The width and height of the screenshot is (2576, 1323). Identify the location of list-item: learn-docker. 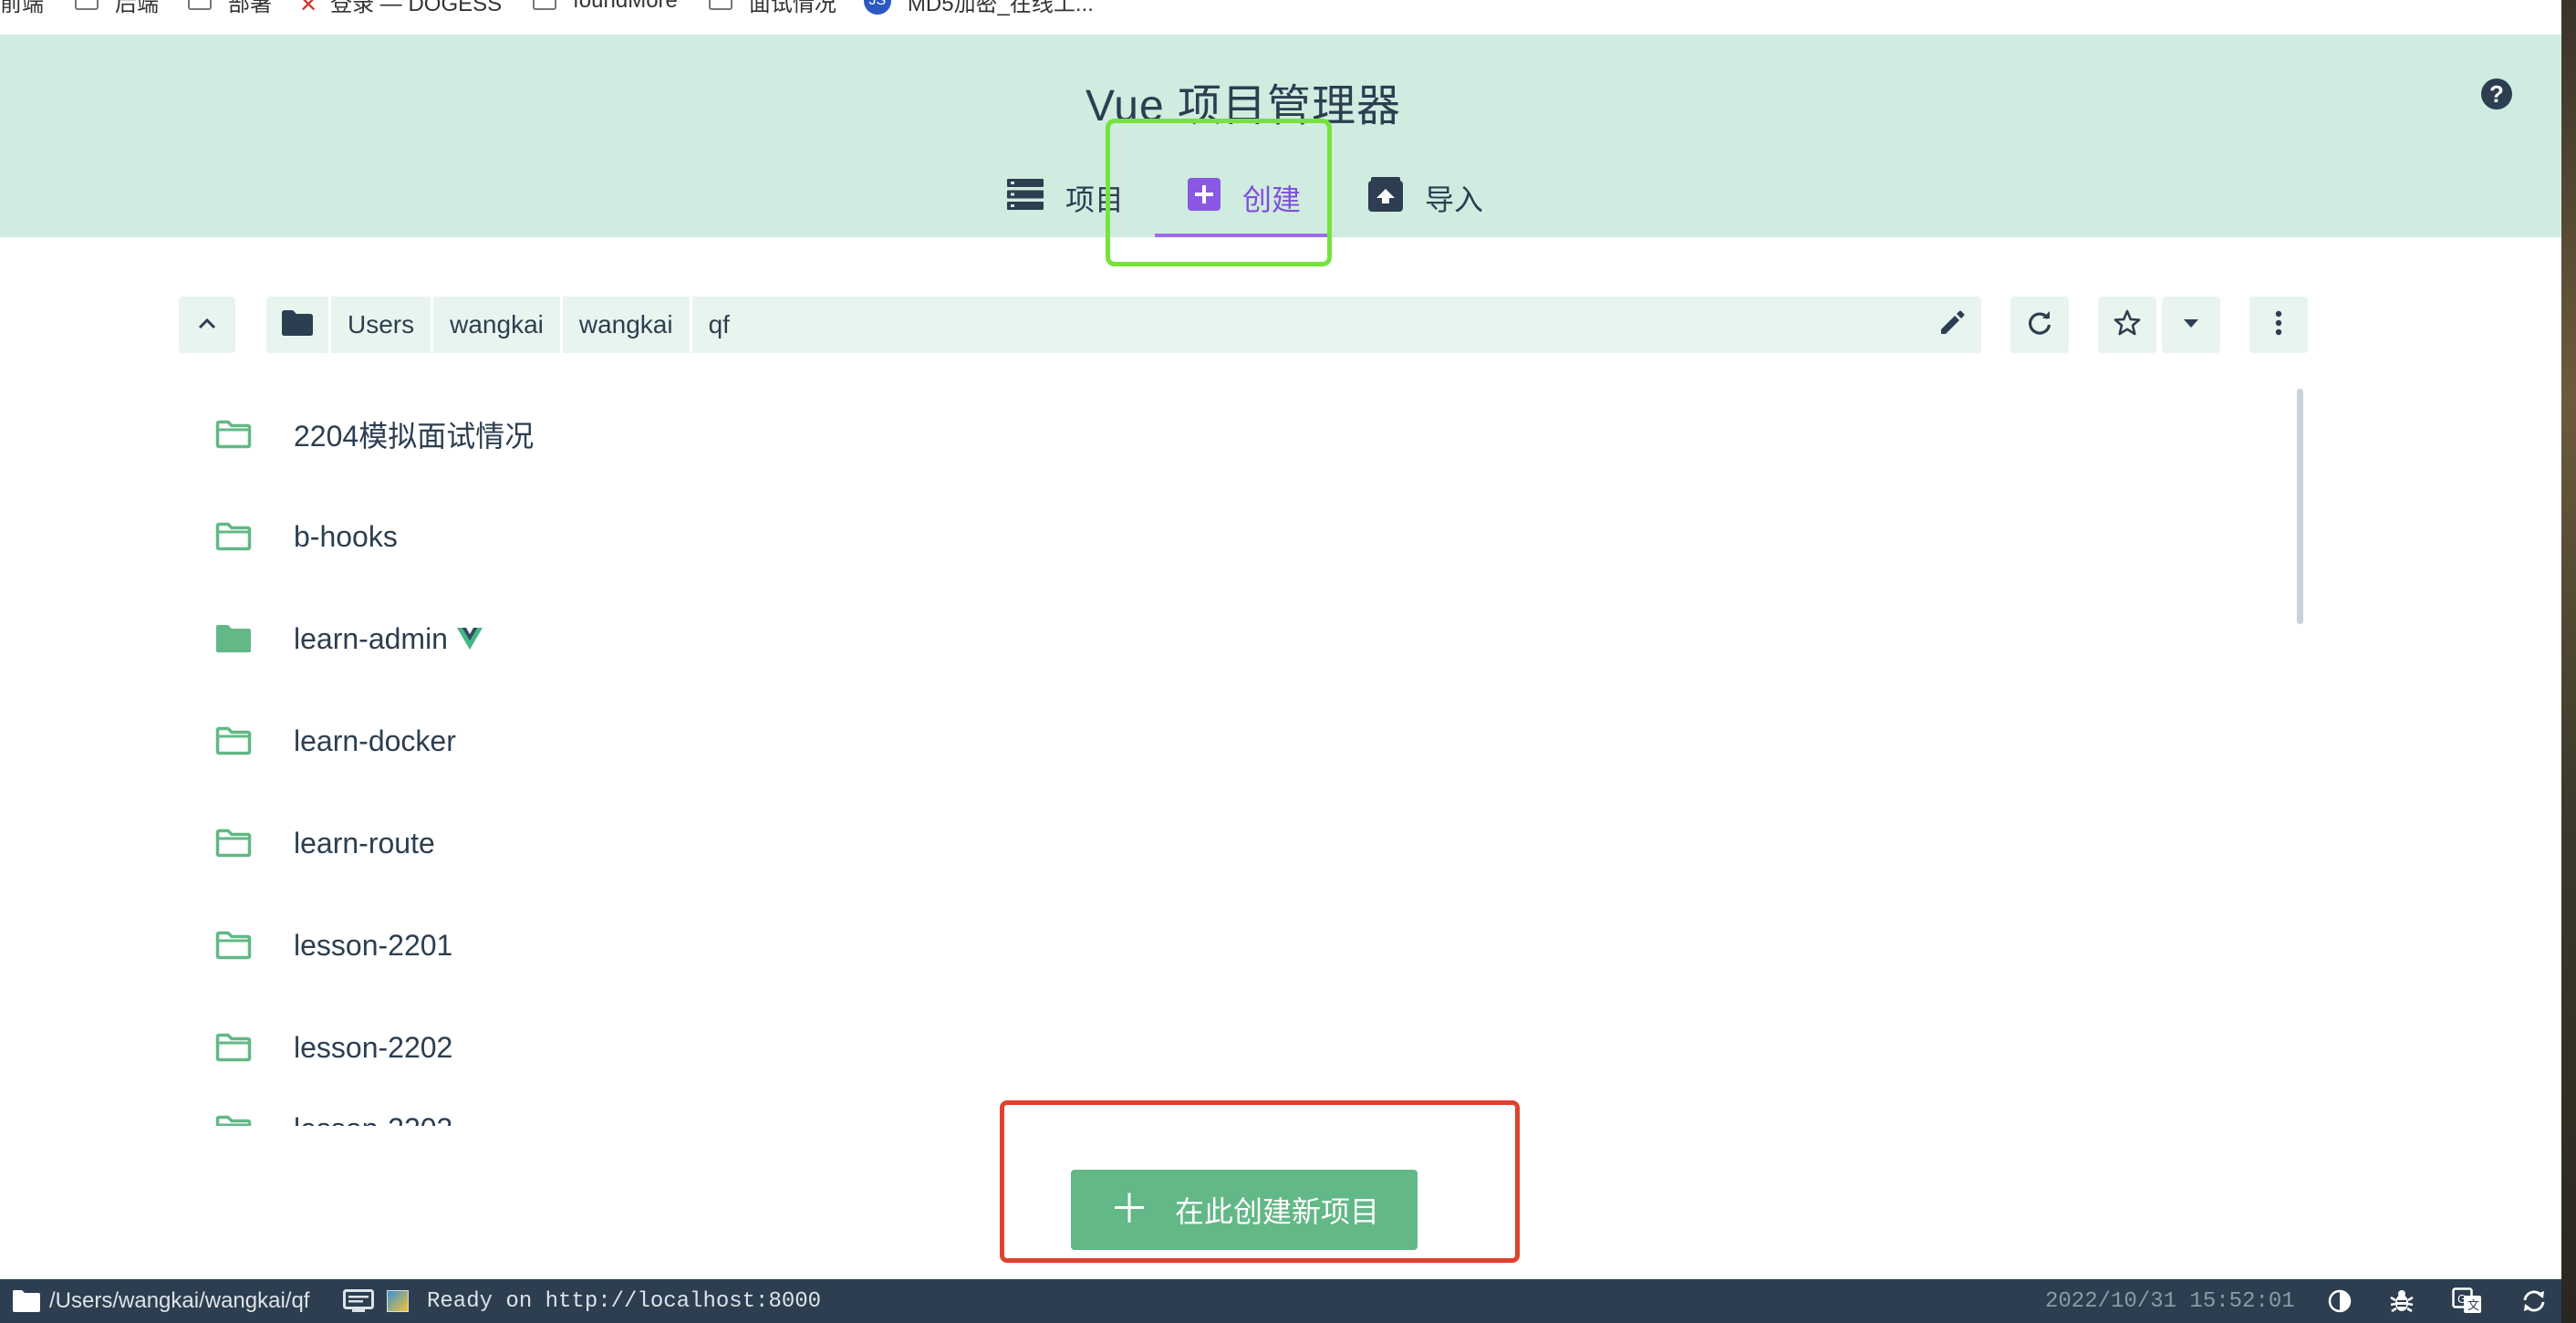
(1241, 741).